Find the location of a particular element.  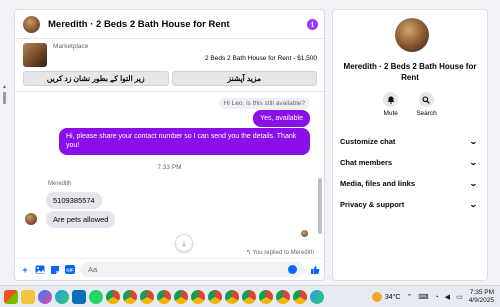

taskbar: 34°C ⌃ ⌨ ◔ ◀ ▭ 7:35 PM 4/9/2025 is located at coordinates (250, 296).